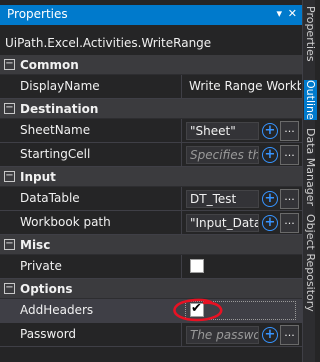 The image size is (320, 362). I want to click on side-tab-data-manager: Data Manager, so click(310, 167).